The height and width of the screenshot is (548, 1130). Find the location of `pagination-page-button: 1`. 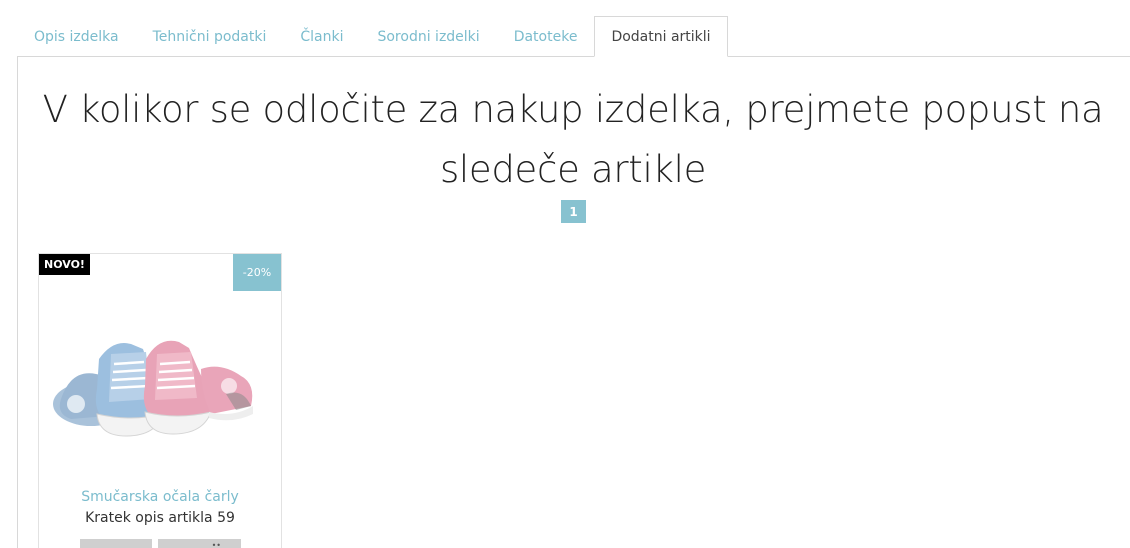

pagination-page-button: 1 is located at coordinates (573, 211).